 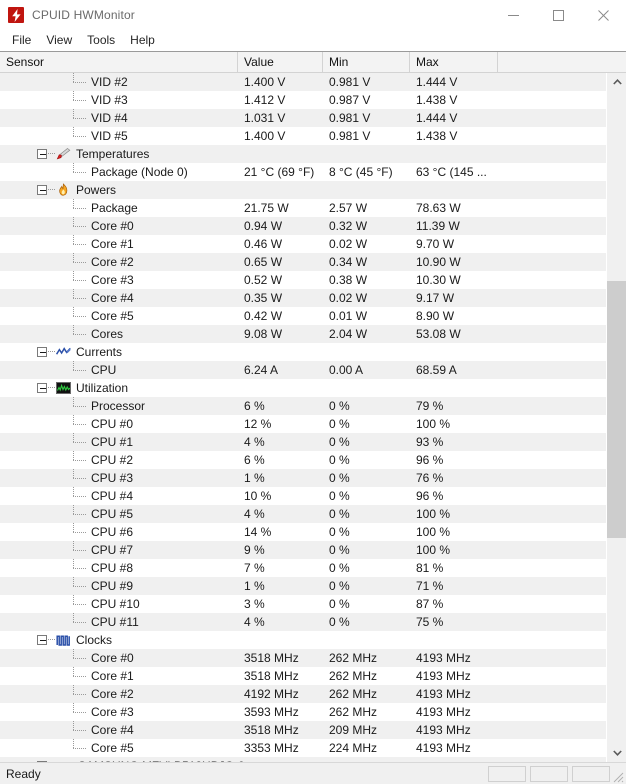 What do you see at coordinates (303, 730) in the screenshot?
I see `table-row: Core #4 3518 MHz 209 MHz 4193 MHz` at bounding box center [303, 730].